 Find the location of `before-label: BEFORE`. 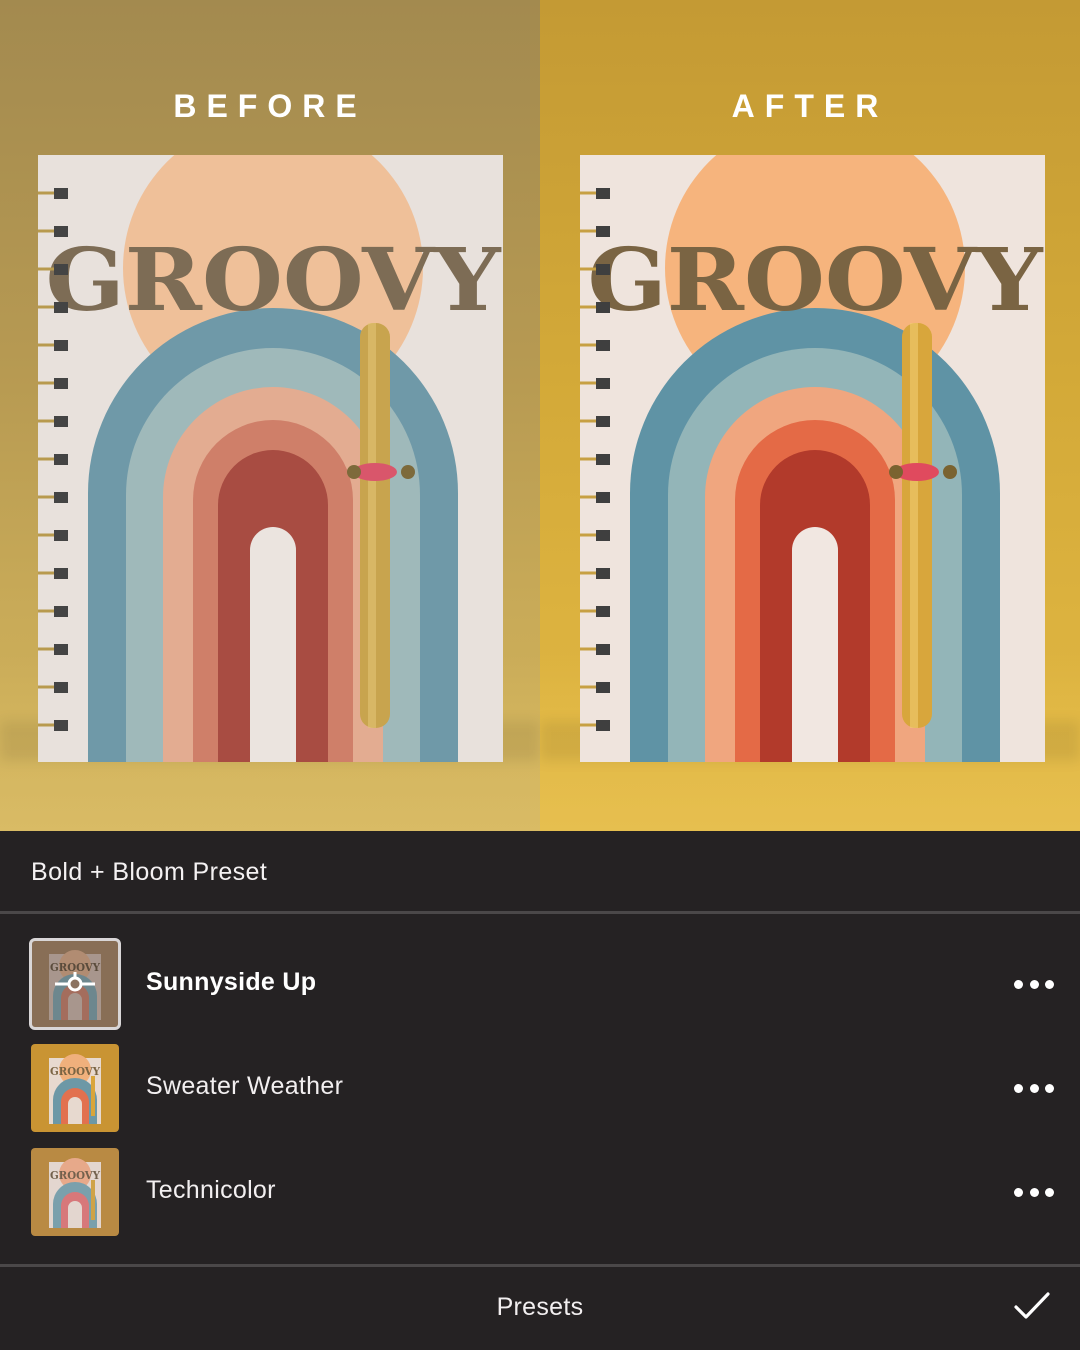

before-label: BEFORE is located at coordinates (270, 106).